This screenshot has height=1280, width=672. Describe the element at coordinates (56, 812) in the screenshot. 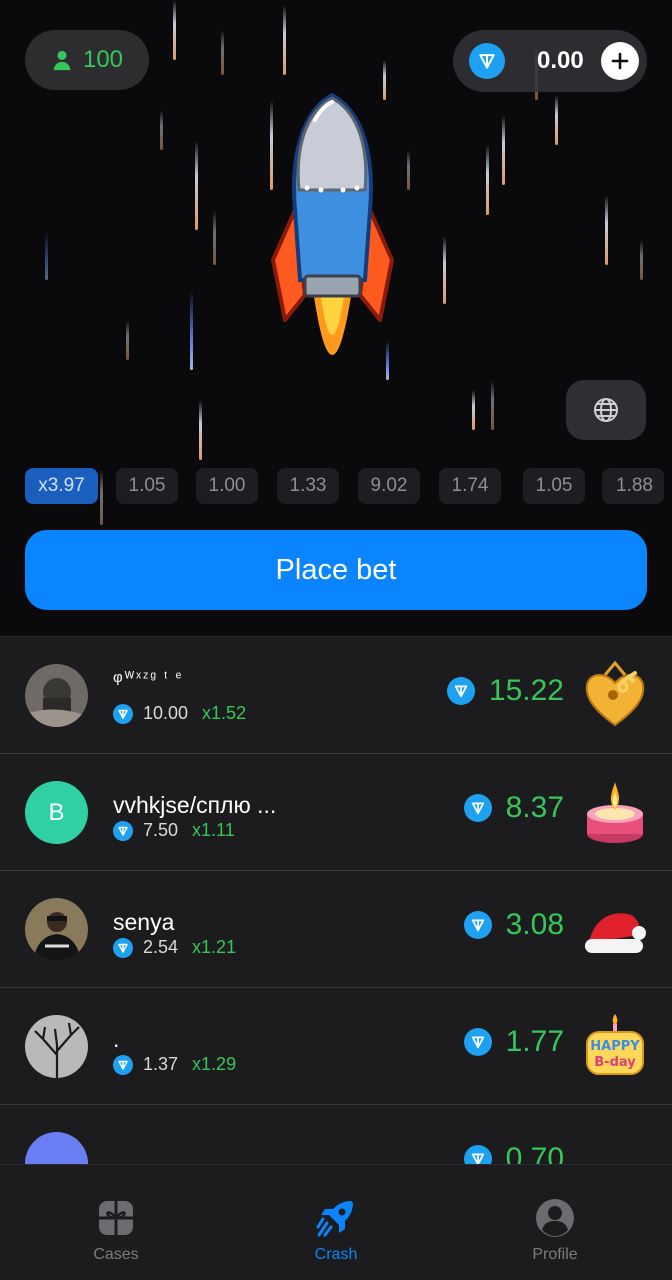

I see `avatar: B` at that location.